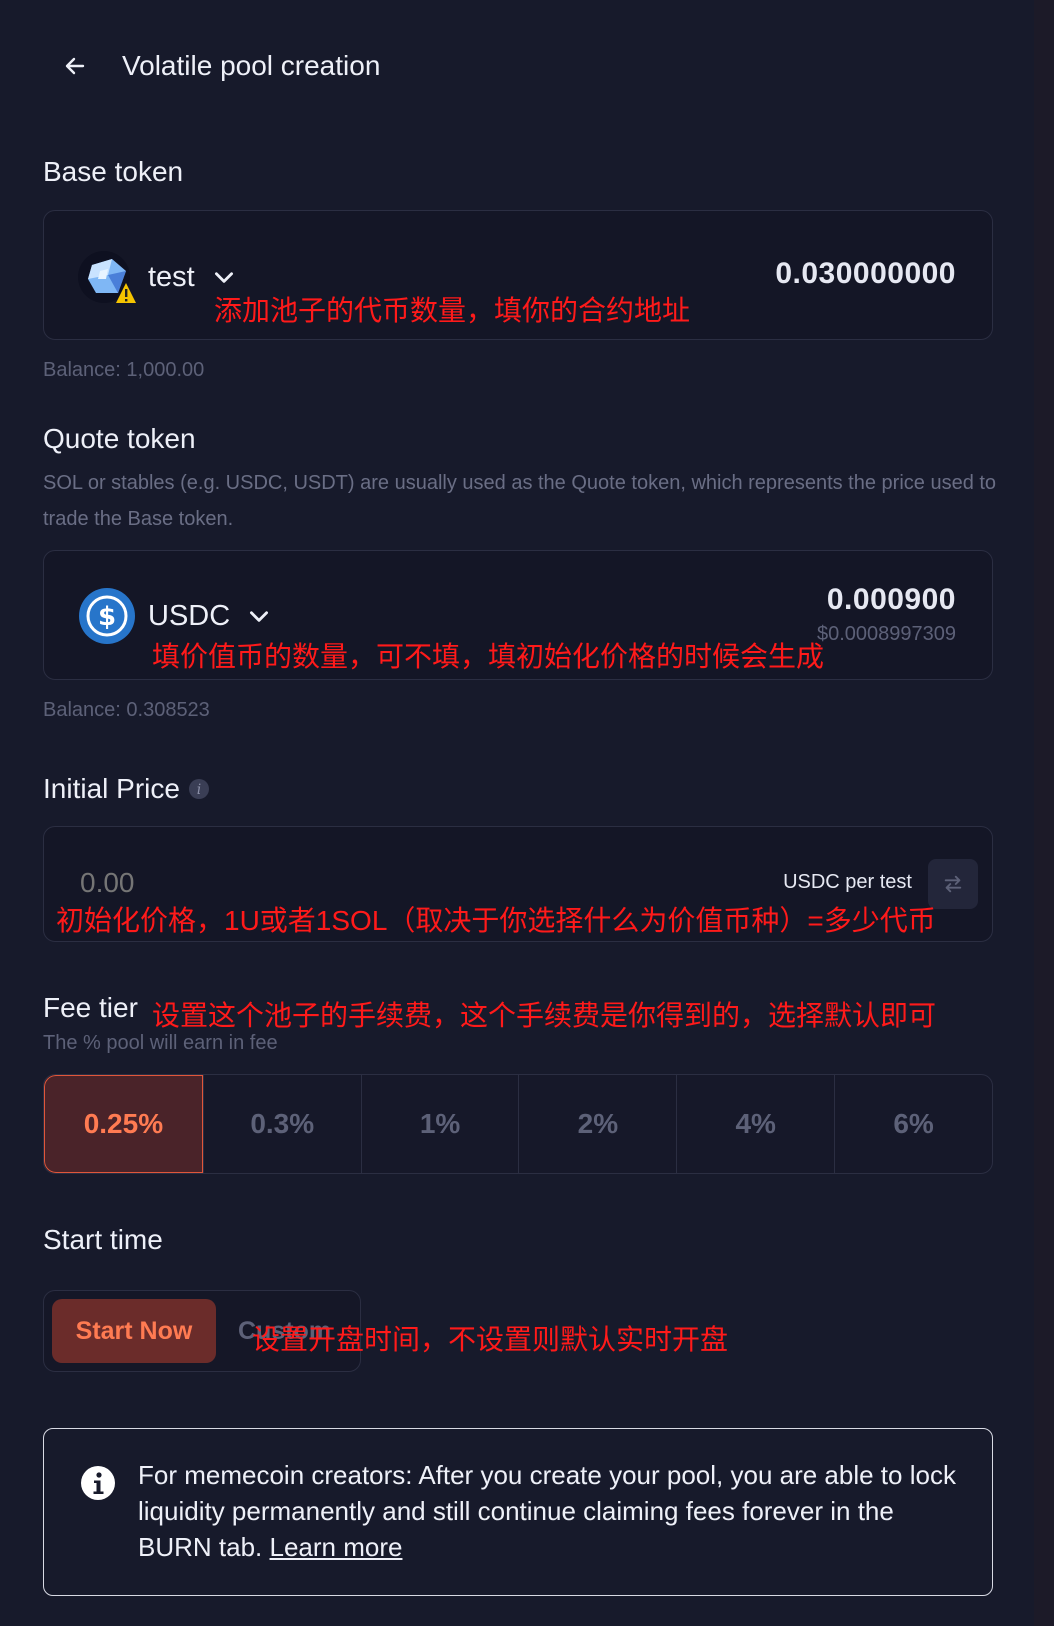 The image size is (1054, 1626). I want to click on fee-tier-title: Fee tier, so click(90, 1007).